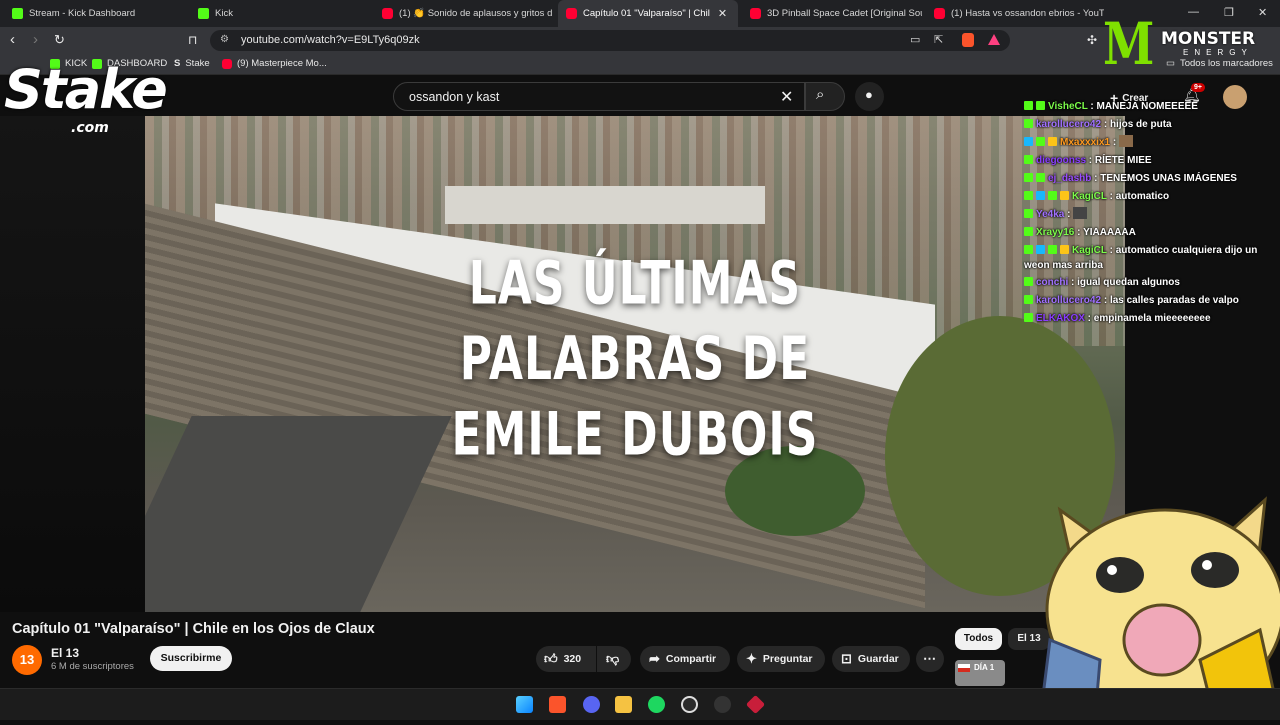 This screenshot has height=725, width=1280. What do you see at coordinates (1208, 39) in the screenshot?
I see `monster-wordmark: MONSTER` at bounding box center [1208, 39].